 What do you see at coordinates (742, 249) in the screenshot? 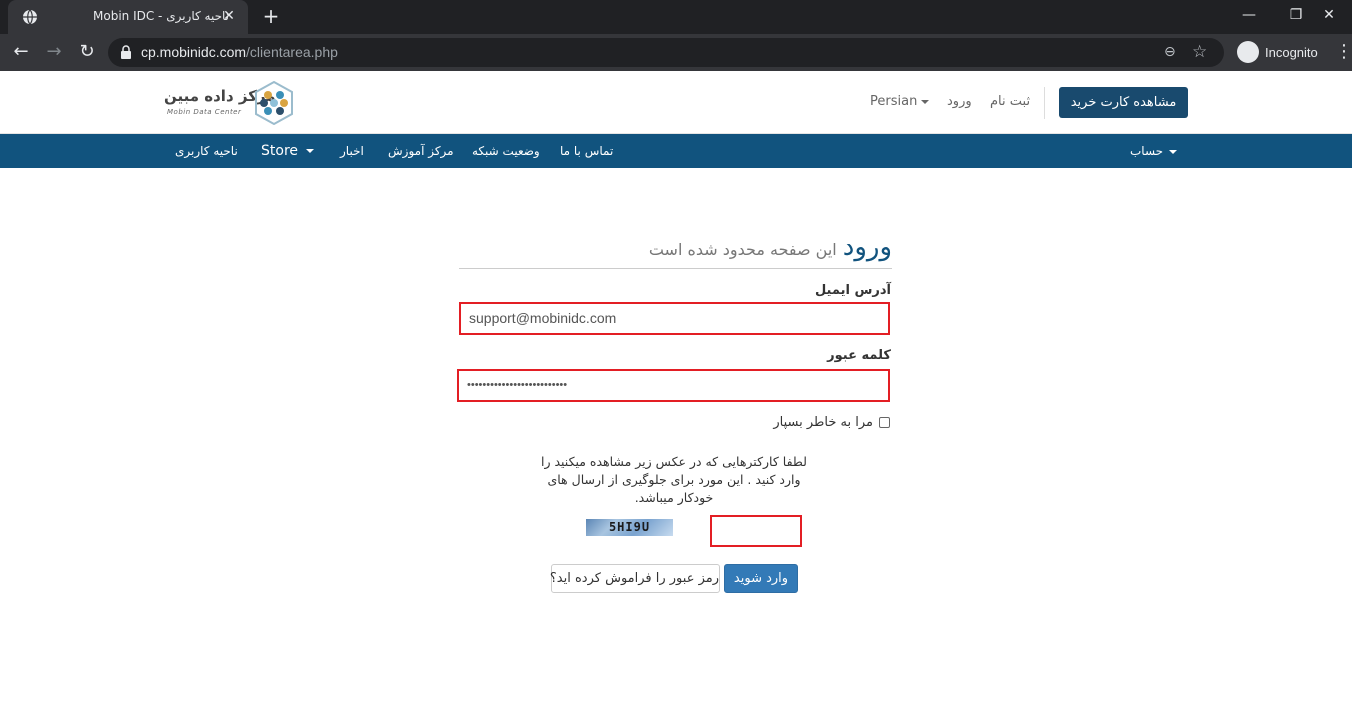
I see `login-subtitle: این صفحه محدود شده است` at bounding box center [742, 249].